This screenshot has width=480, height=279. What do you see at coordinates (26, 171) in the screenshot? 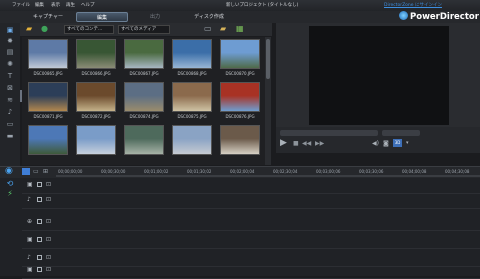
I see `track-manager-icon` at bounding box center [26, 171].